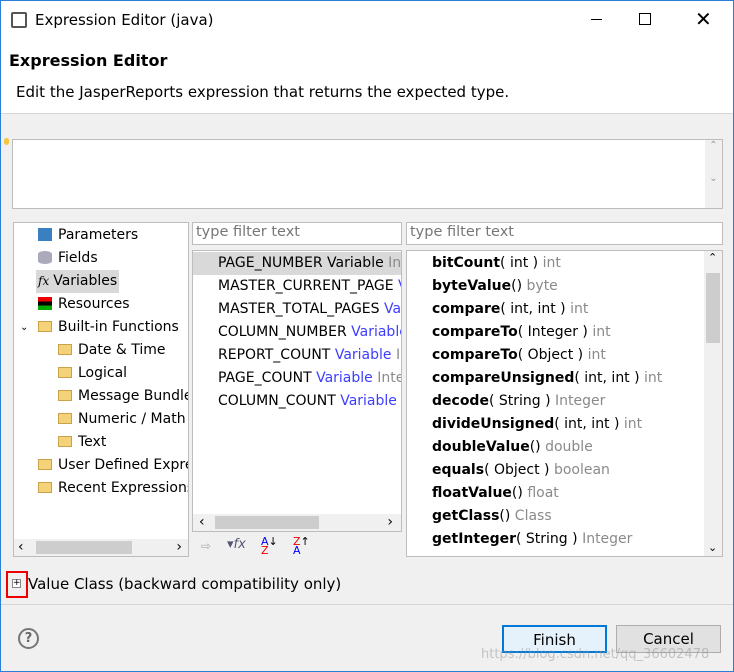 The image size is (734, 672). I want to click on method-item: compareUnsigned( int, int ) int, so click(555, 378).